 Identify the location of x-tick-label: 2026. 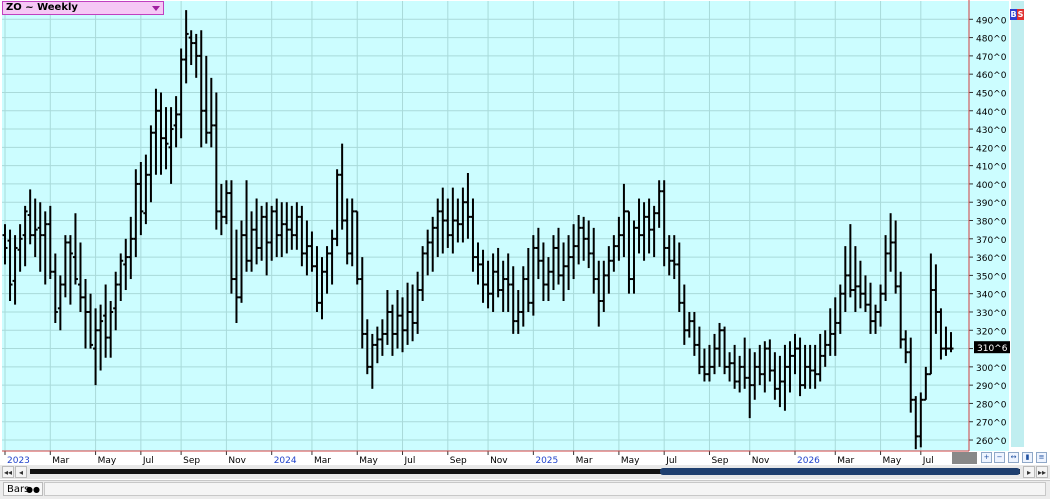
(808, 460).